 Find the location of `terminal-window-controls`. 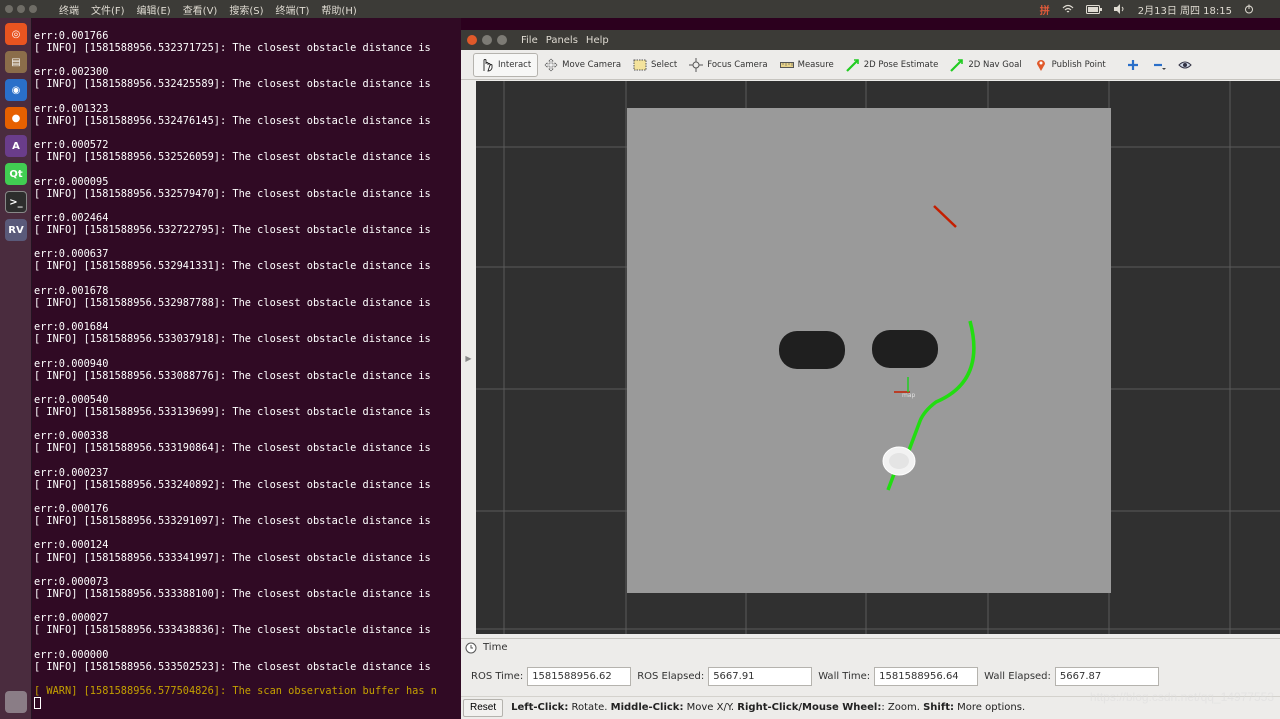

terminal-window-controls is located at coordinates (21, 9).